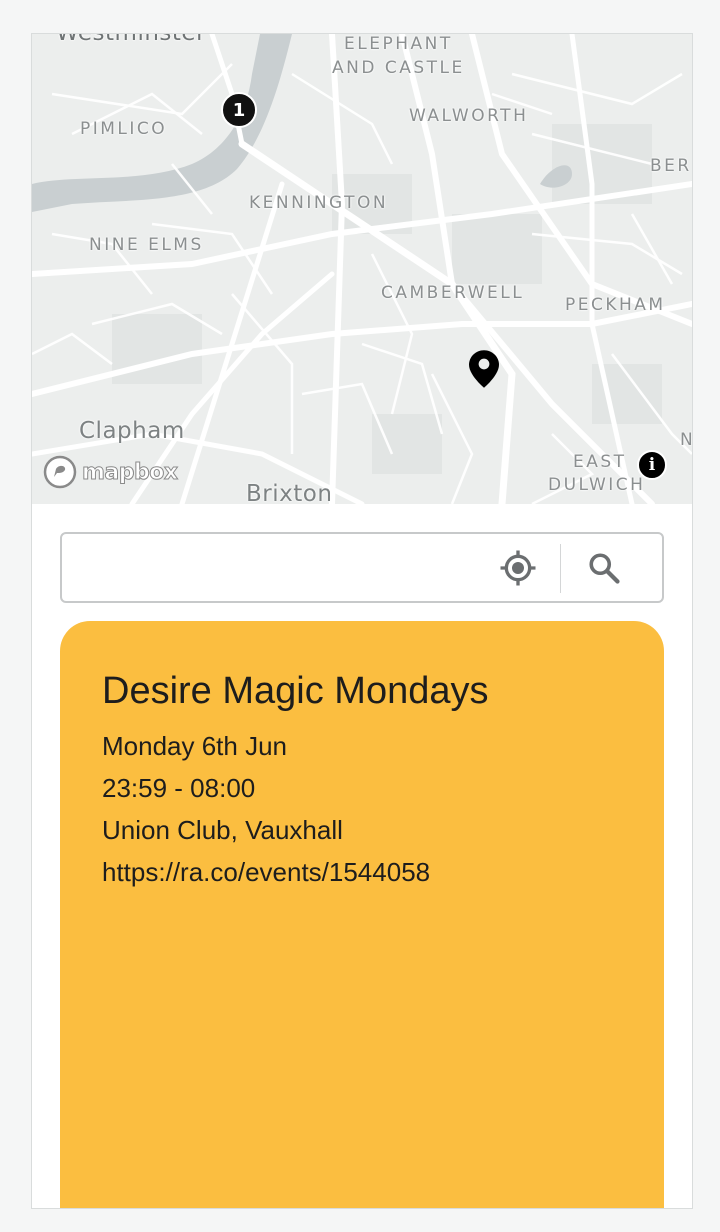 The height and width of the screenshot is (1232, 720). I want to click on place-label-dulwich: DULWICH, so click(597, 485).